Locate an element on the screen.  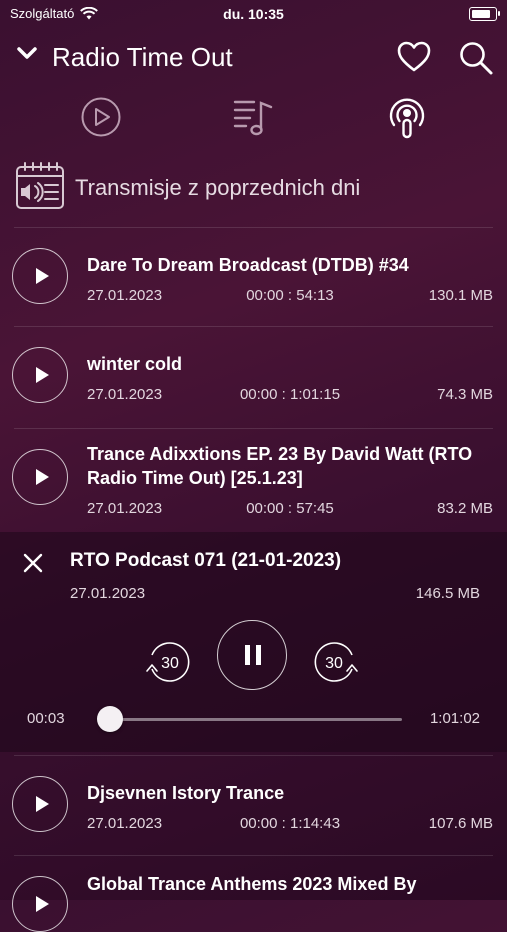
skip-back-button: 30 is located at coordinates (167, 662).